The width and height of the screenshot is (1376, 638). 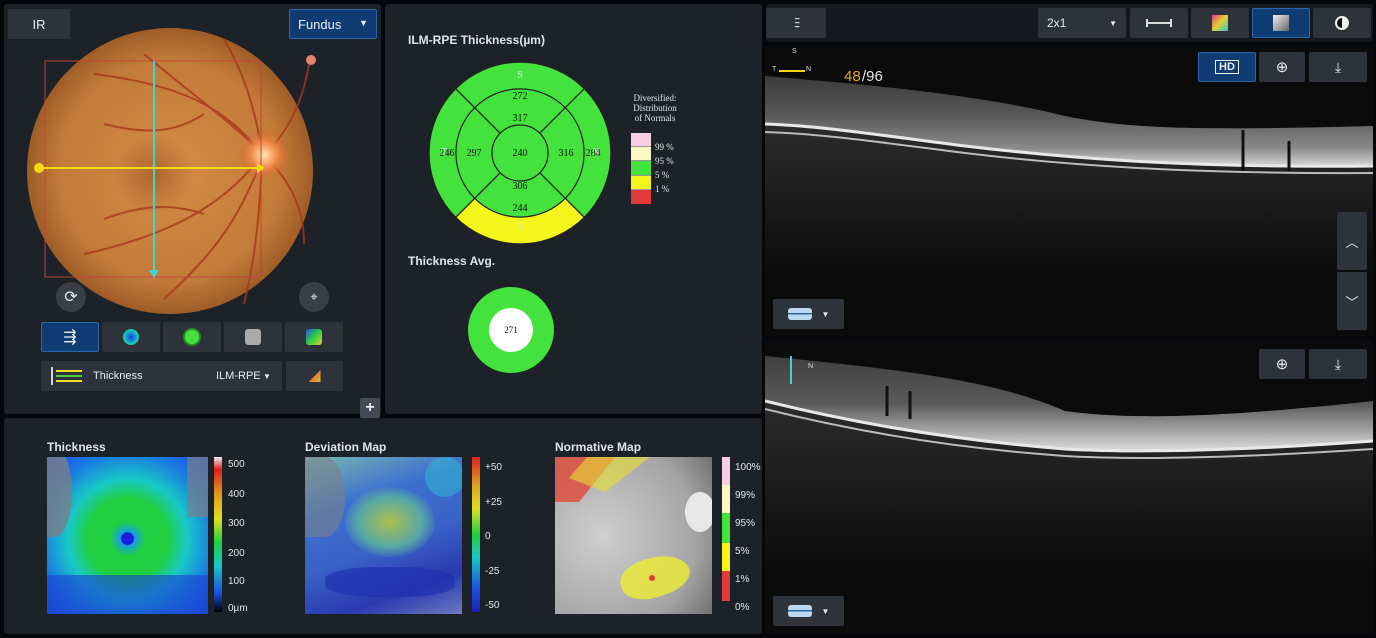 I want to click on download-button: ⤓, so click(x=1338, y=67).